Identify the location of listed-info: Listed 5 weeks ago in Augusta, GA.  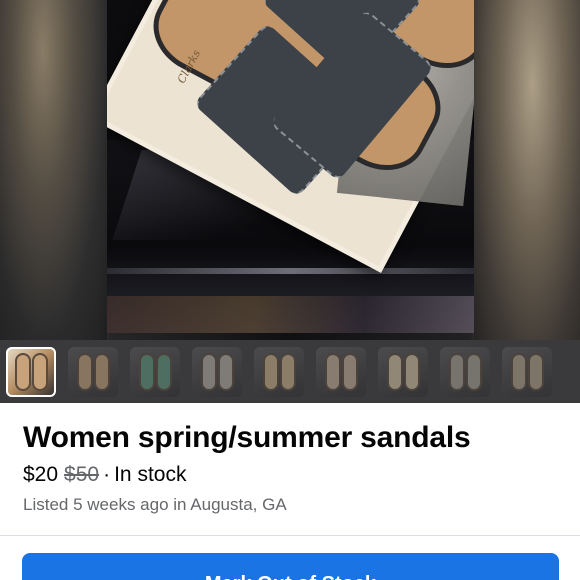
(155, 504).